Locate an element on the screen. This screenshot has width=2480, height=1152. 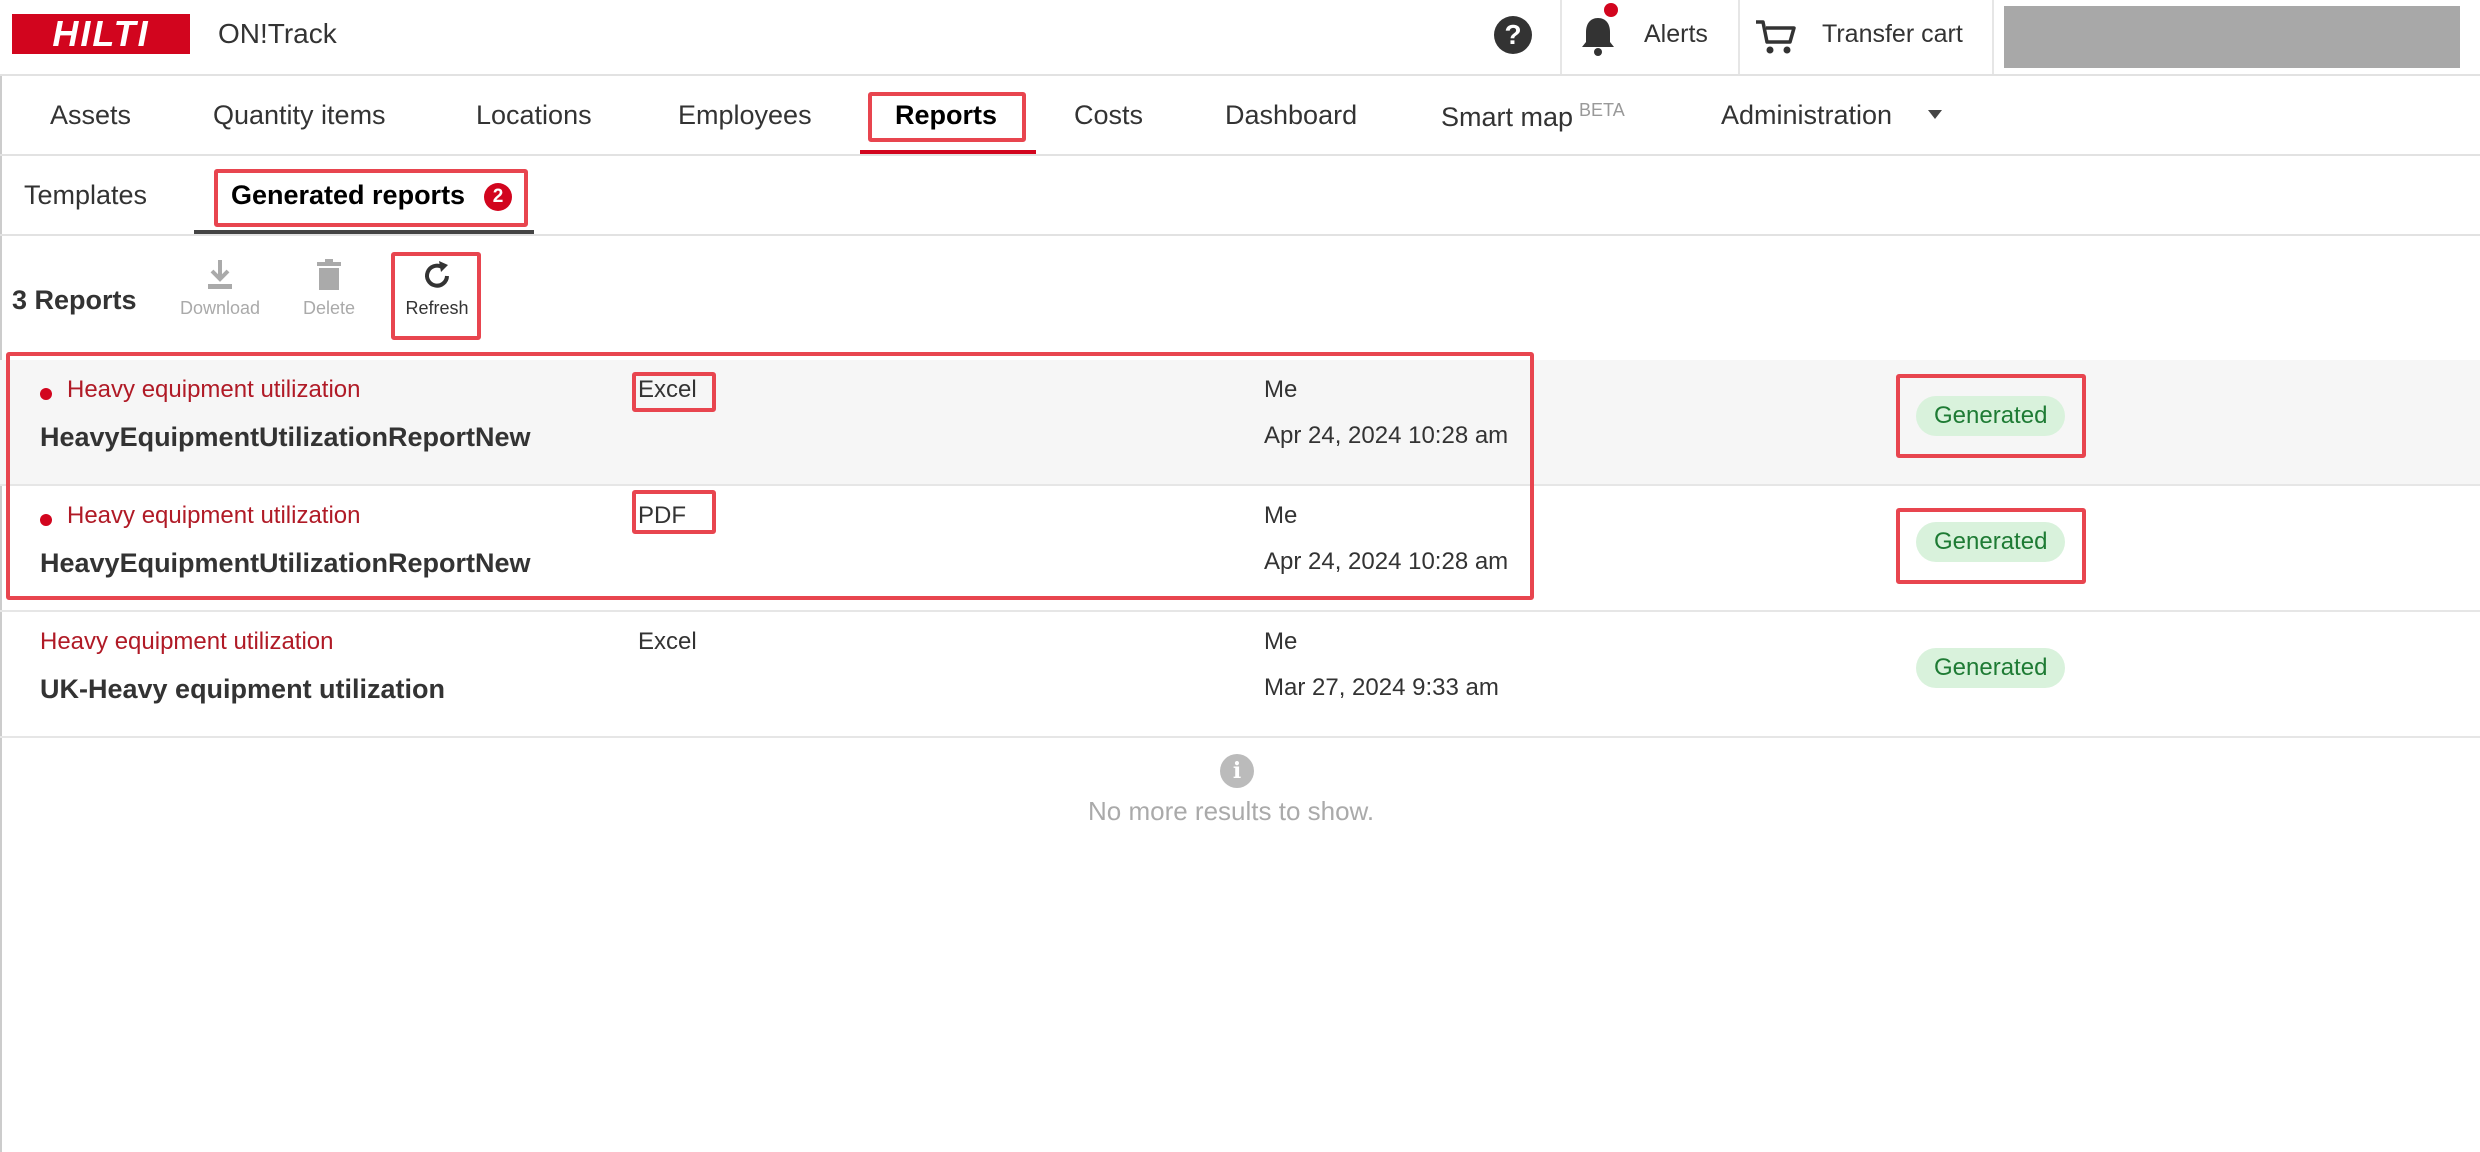
download-button: Download is located at coordinates (220, 288).